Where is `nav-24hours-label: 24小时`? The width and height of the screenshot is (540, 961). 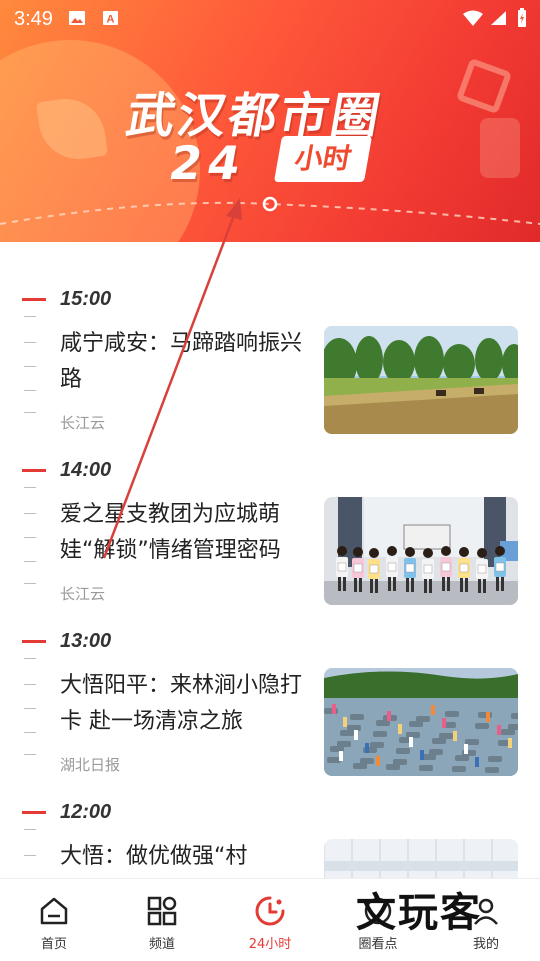
nav-24hours-label: 24小时 is located at coordinates (270, 944).